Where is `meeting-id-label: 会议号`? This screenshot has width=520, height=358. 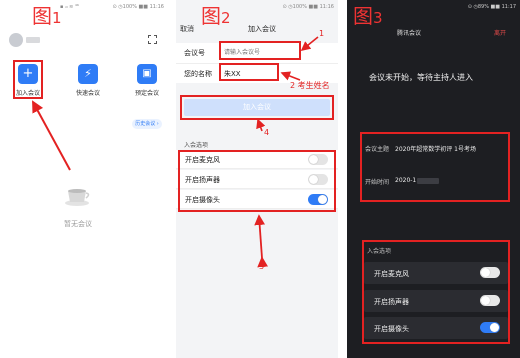
meeting-id-label: 会议号 is located at coordinates (194, 53).